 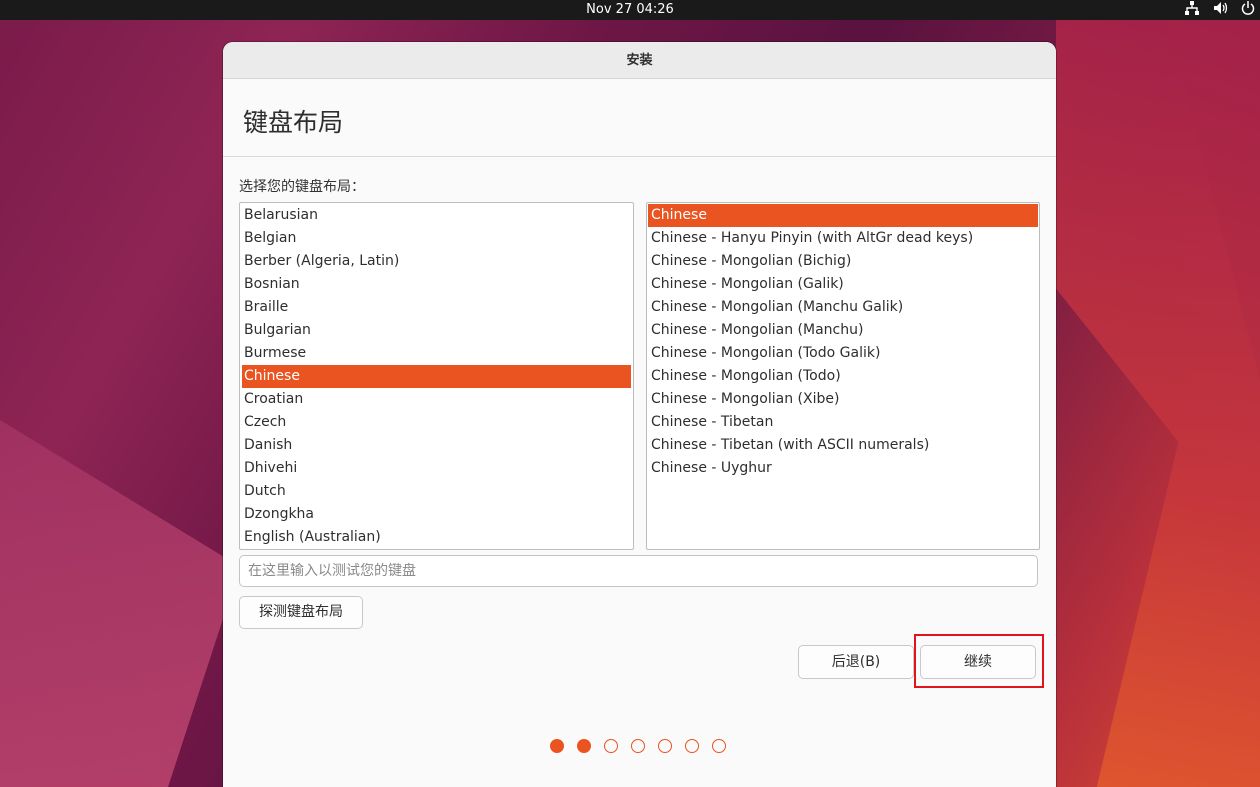 What do you see at coordinates (979, 661) in the screenshot?
I see `highlight-box` at bounding box center [979, 661].